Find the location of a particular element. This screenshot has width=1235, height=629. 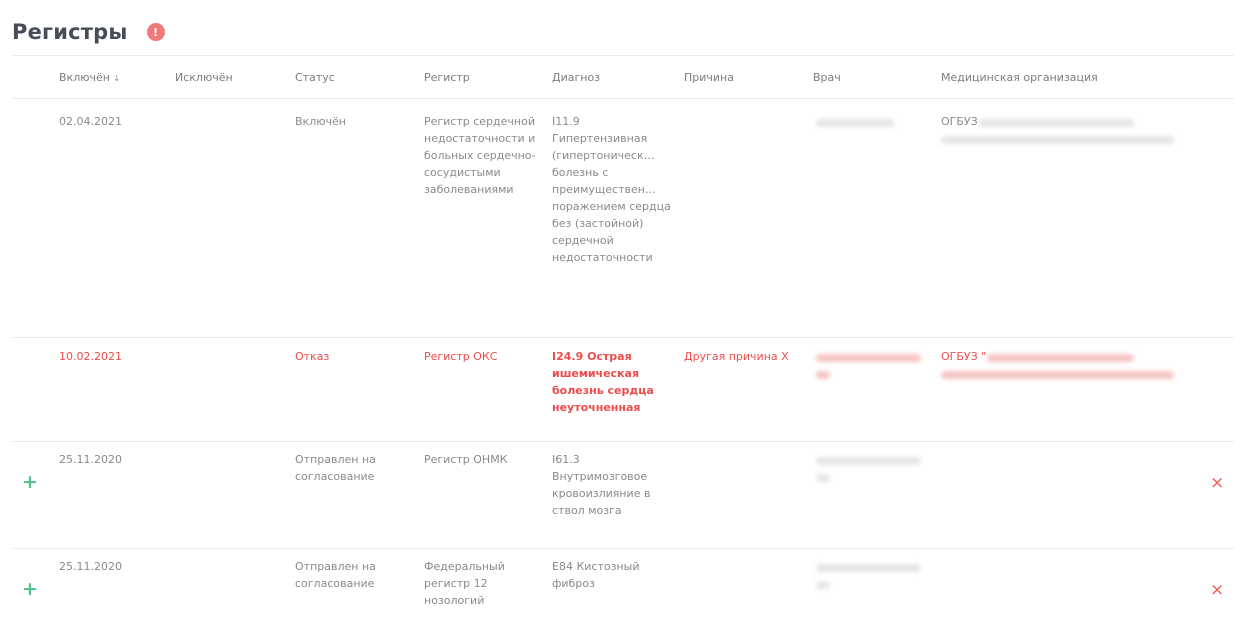

page-header: Регистры ! is located at coordinates (88, 32).